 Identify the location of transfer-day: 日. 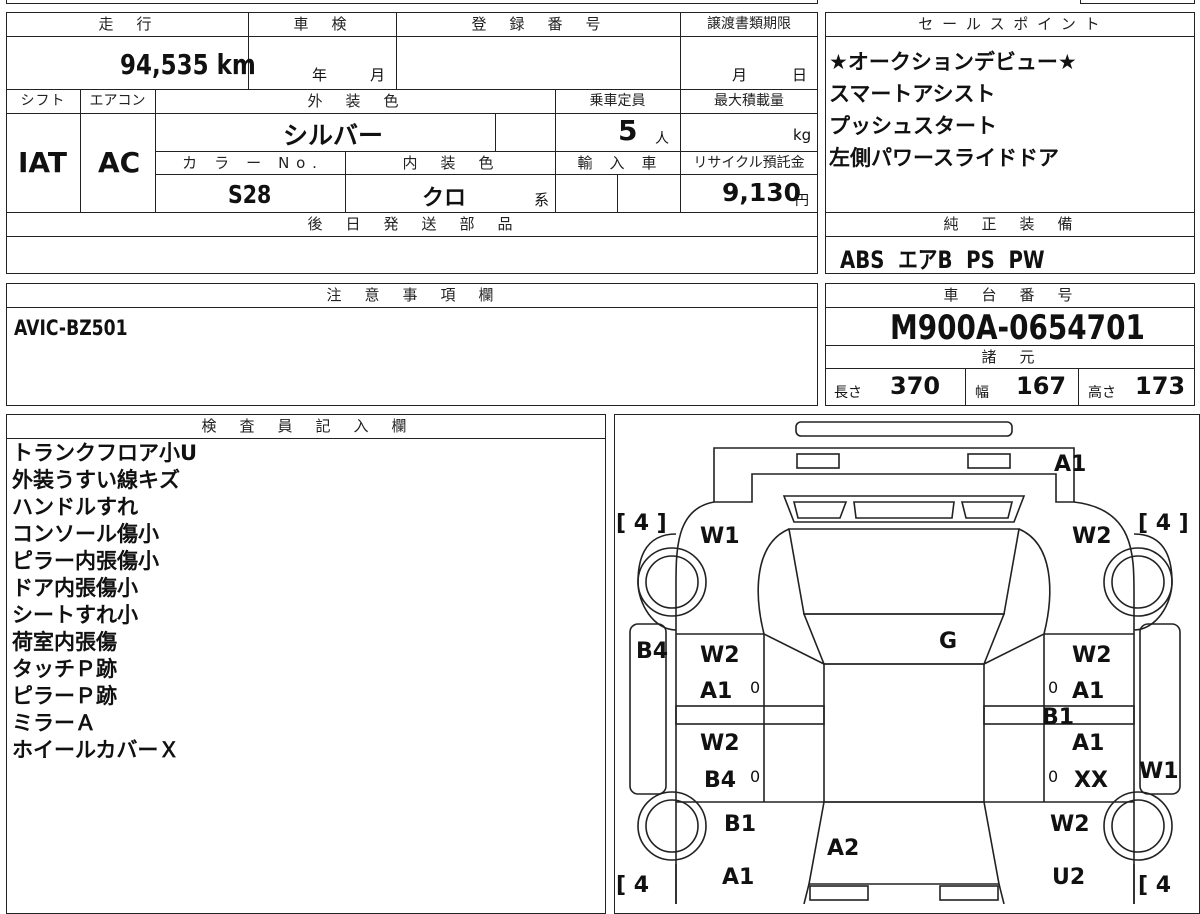
(800, 75).